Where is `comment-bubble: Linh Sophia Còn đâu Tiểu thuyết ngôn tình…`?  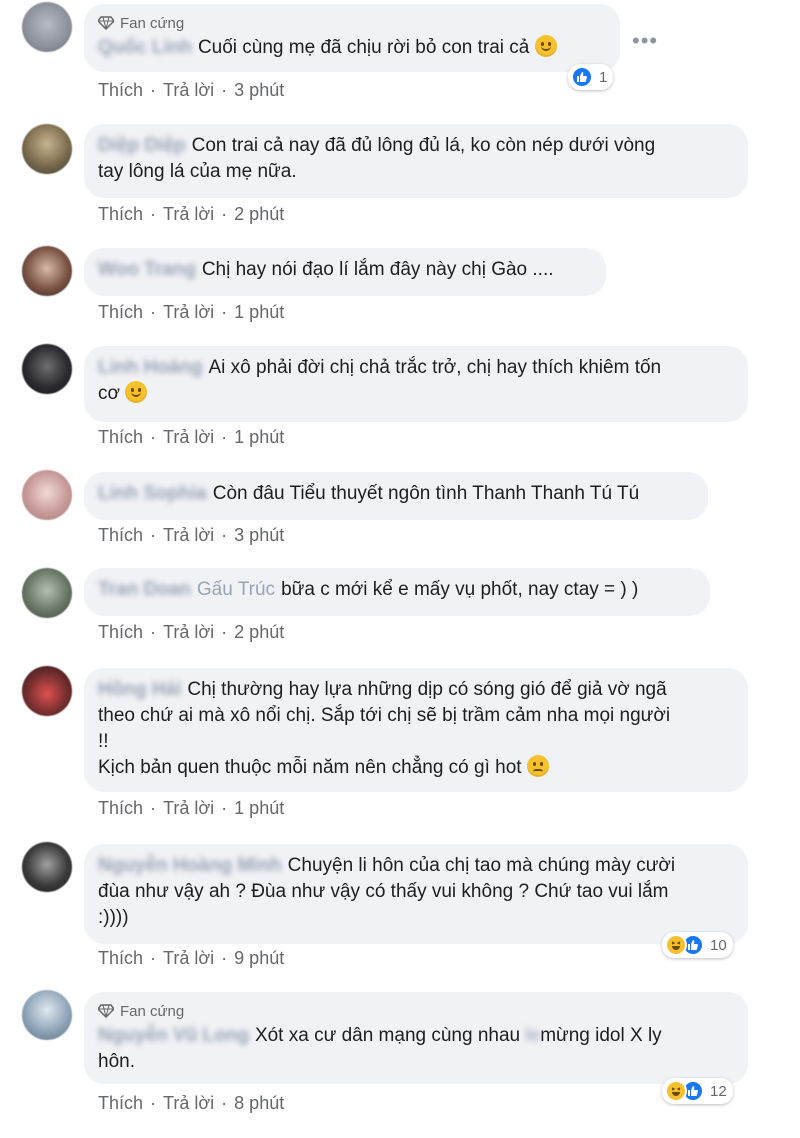 comment-bubble: Linh Sophia Còn đâu Tiểu thuyết ngôn tình… is located at coordinates (396, 496).